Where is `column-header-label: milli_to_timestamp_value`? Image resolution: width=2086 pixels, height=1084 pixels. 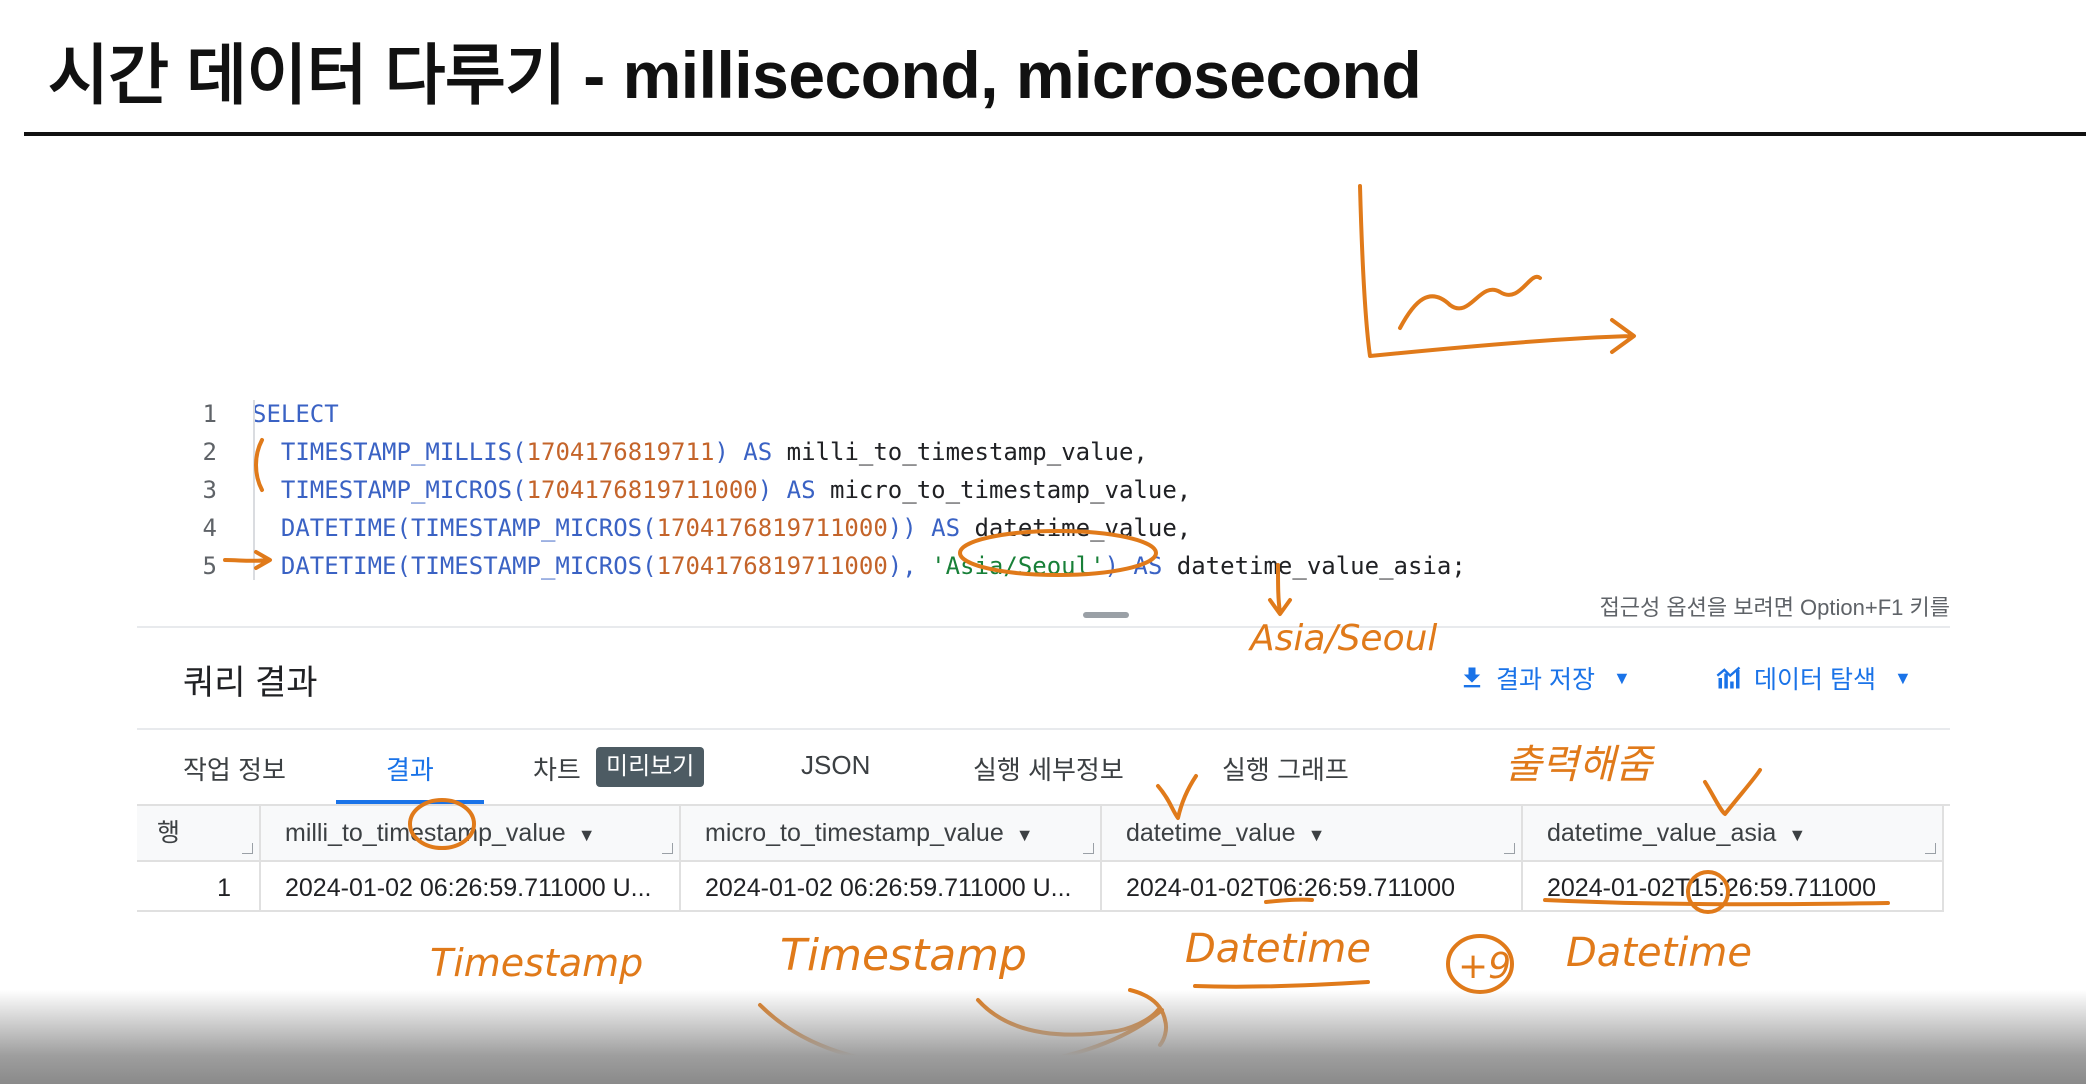
column-header-label: milli_to_timestamp_value is located at coordinates (425, 833).